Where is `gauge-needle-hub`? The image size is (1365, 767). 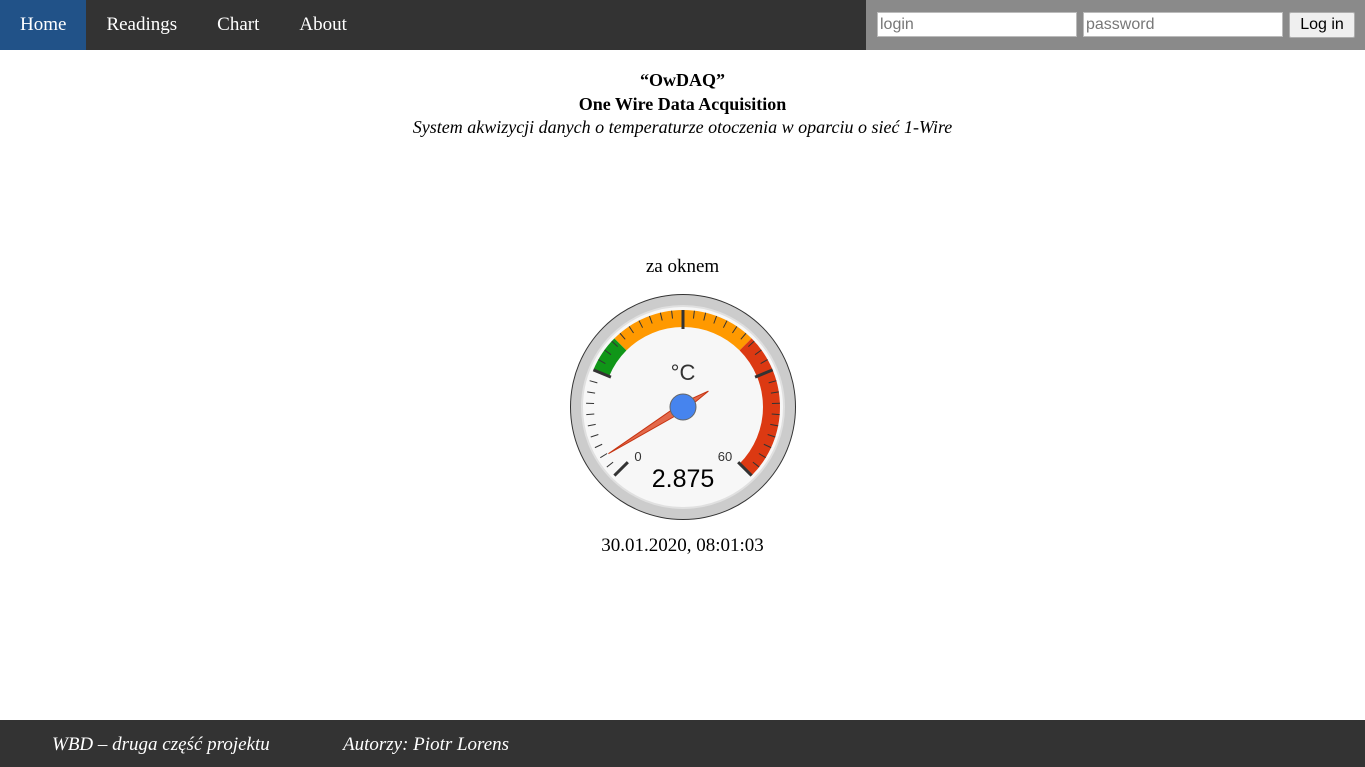
gauge-needle-hub is located at coordinates (683, 407).